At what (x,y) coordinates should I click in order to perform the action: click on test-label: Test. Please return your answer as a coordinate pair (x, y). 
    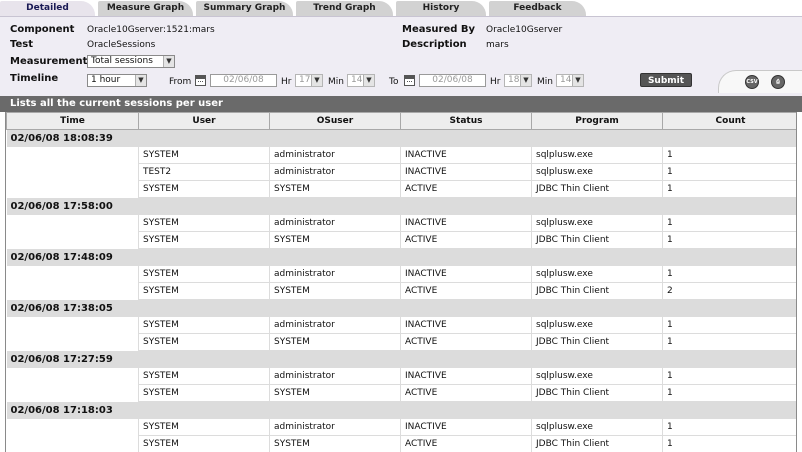
    Looking at the image, I should click on (22, 44).